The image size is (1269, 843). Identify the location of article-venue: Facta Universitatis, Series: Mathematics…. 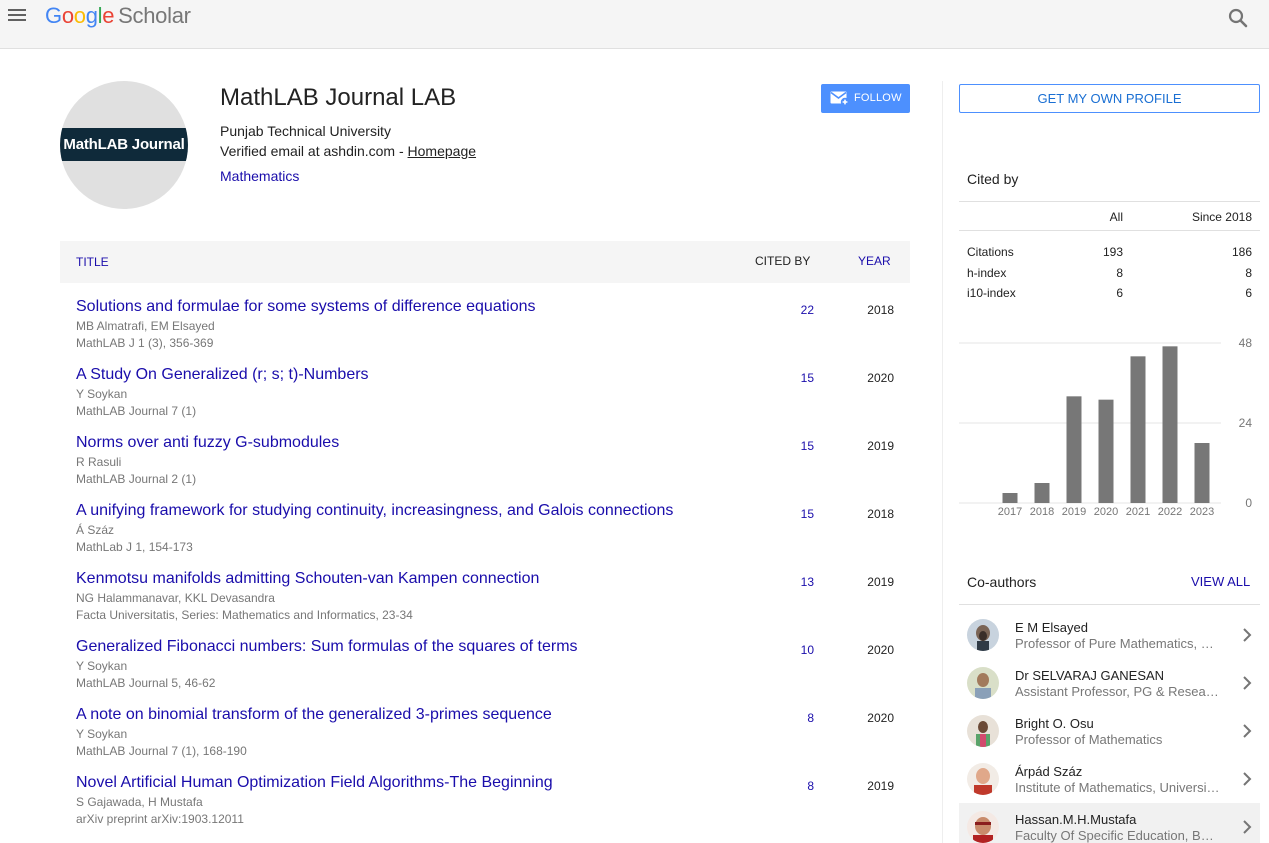
(244, 615).